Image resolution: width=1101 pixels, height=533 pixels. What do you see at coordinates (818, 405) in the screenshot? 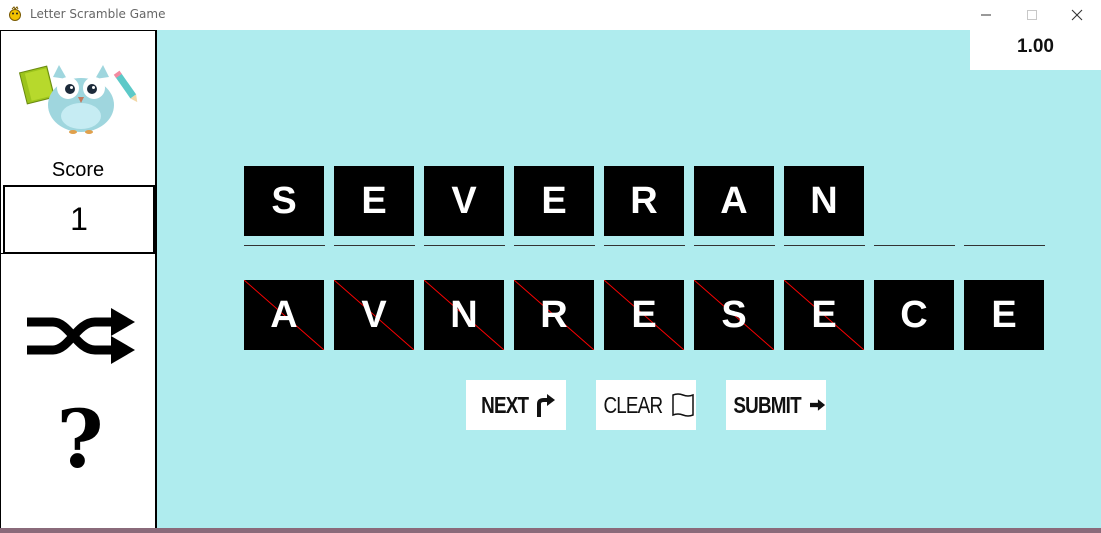
I see `right-arrow-icon` at bounding box center [818, 405].